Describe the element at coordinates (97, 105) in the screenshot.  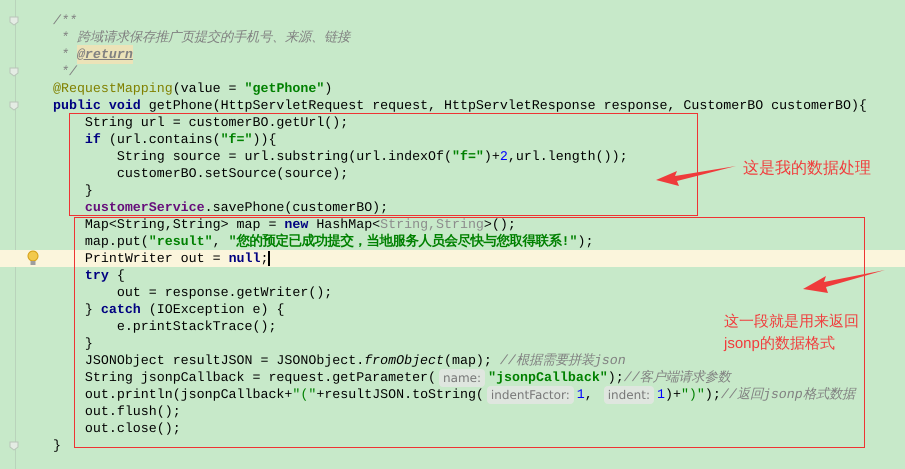
I see `code-token: public void` at that location.